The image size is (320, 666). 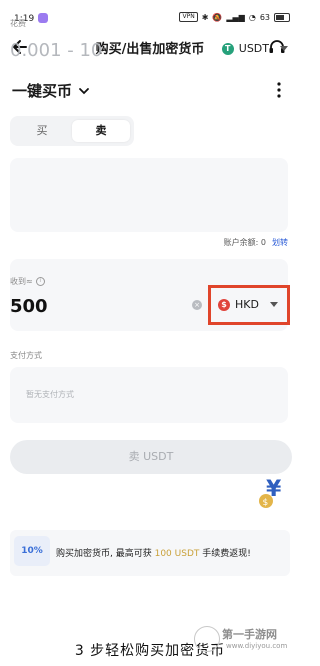 I want to click on receive-label: 收到≈, so click(x=21, y=281).